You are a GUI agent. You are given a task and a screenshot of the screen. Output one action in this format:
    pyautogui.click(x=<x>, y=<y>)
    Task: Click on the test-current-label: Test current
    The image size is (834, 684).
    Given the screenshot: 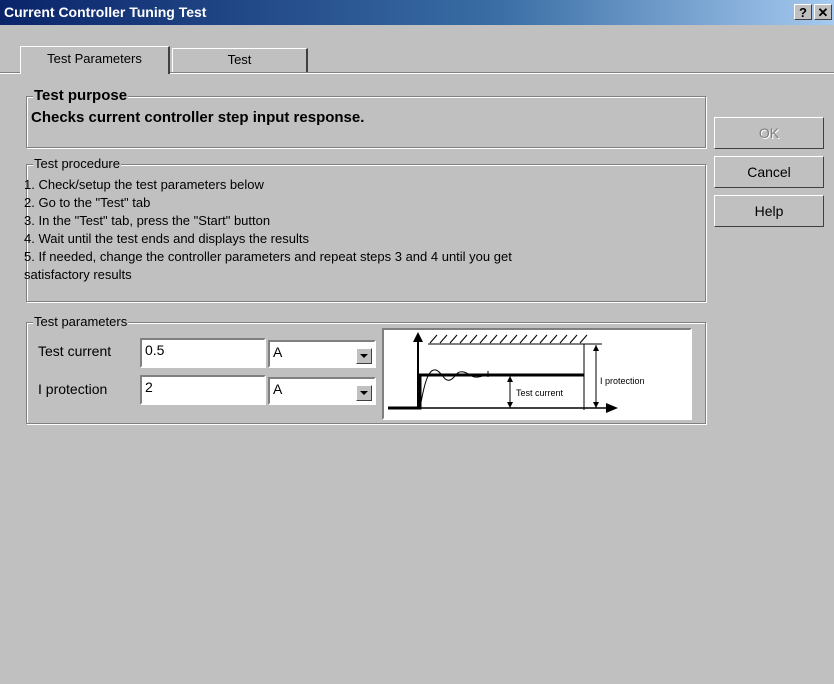 What is the action you would take?
    pyautogui.click(x=75, y=351)
    